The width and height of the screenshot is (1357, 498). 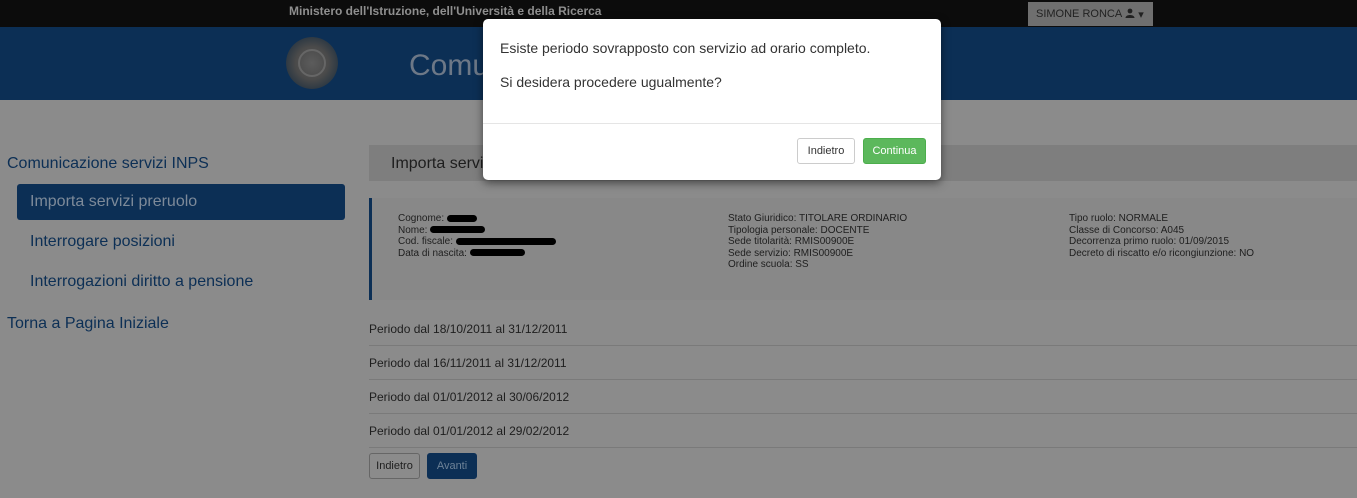 I want to click on sidebar-item-diritto-pensione: Interrogazioni diritto a pensione, so click(x=181, y=282).